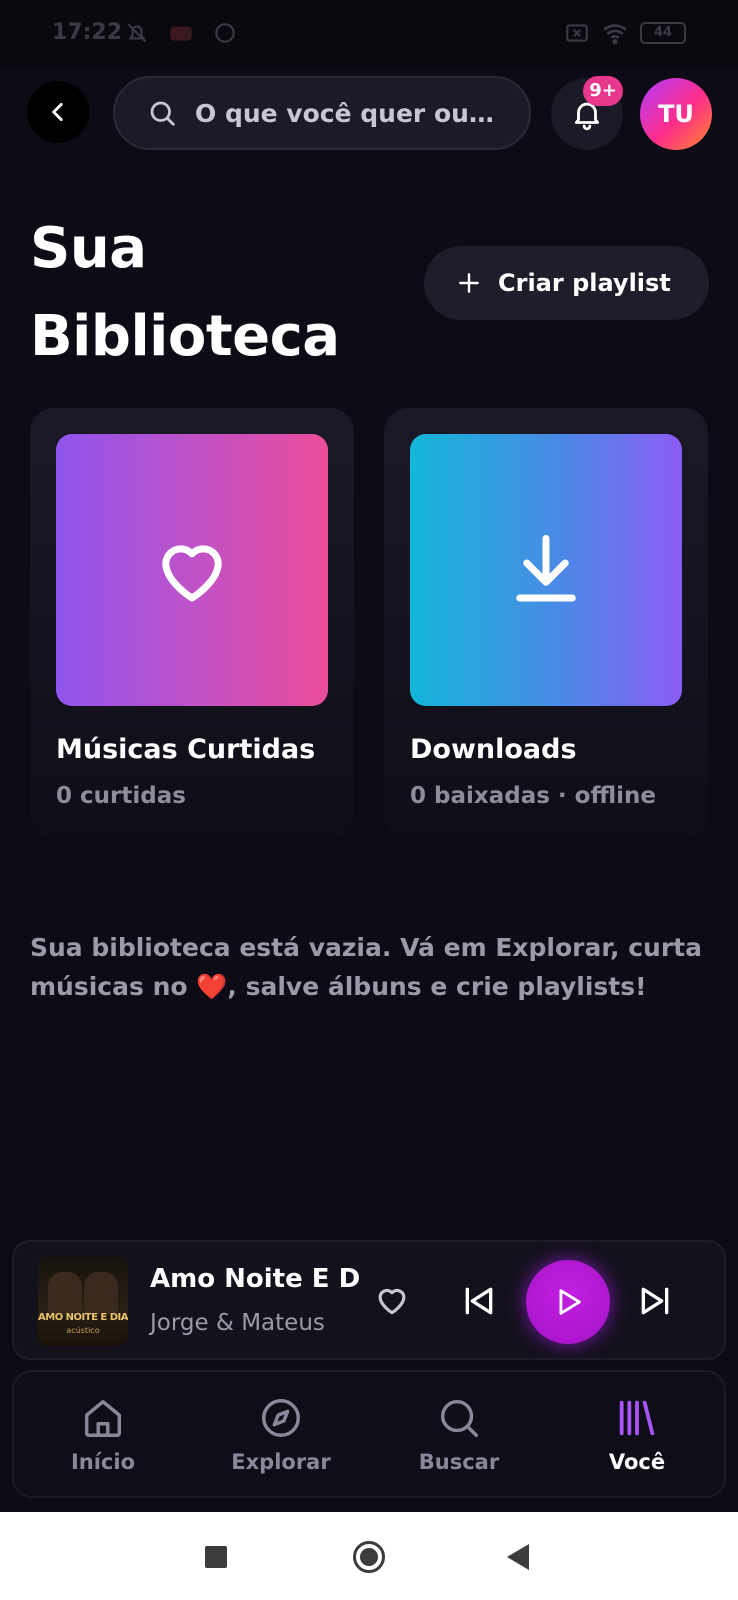  What do you see at coordinates (577, 33) in the screenshot?
I see `sim-off-icon` at bounding box center [577, 33].